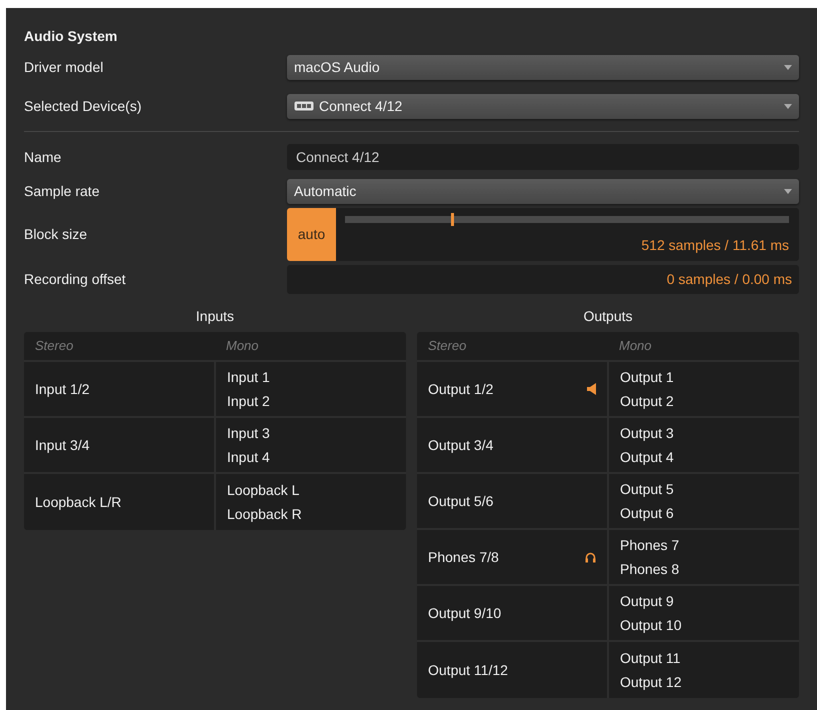 The image size is (817, 710). Describe the element at coordinates (543, 67) in the screenshot. I see `dropdown: macOS Audio` at that location.